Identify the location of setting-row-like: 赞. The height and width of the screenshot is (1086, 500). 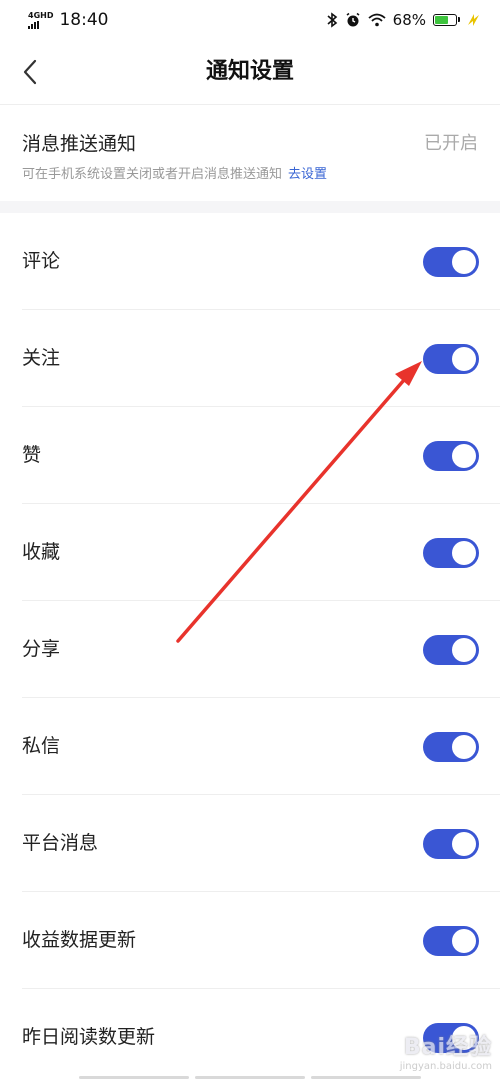
(250, 455).